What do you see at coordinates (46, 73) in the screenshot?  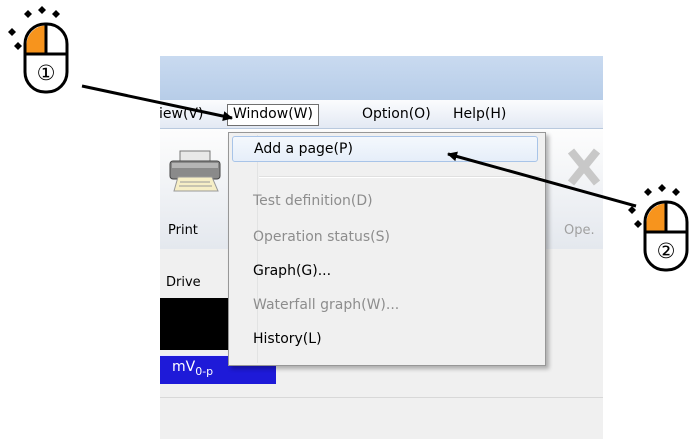 I see `step1-label: ①` at bounding box center [46, 73].